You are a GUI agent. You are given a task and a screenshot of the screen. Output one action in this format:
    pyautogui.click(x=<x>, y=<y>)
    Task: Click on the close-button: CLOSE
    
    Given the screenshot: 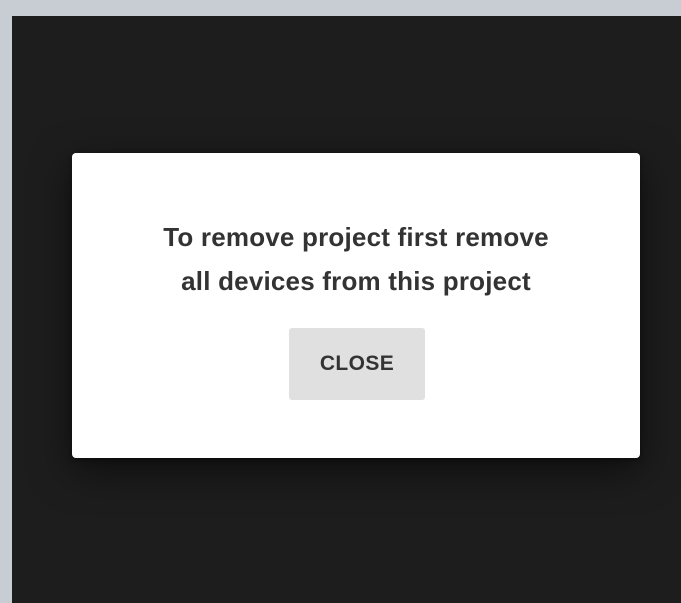 What is the action you would take?
    pyautogui.click(x=357, y=364)
    